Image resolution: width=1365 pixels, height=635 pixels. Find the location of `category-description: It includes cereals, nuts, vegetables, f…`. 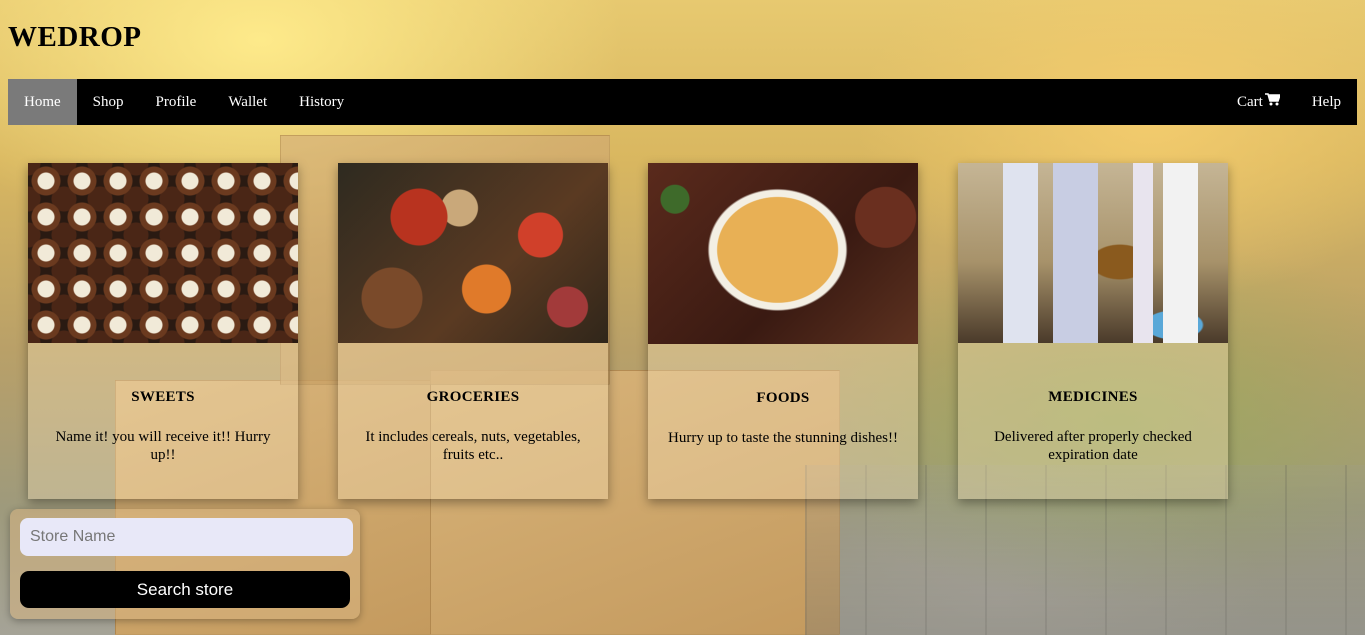

category-description: It includes cereals, nuts, vegetables, f… is located at coordinates (473, 446).